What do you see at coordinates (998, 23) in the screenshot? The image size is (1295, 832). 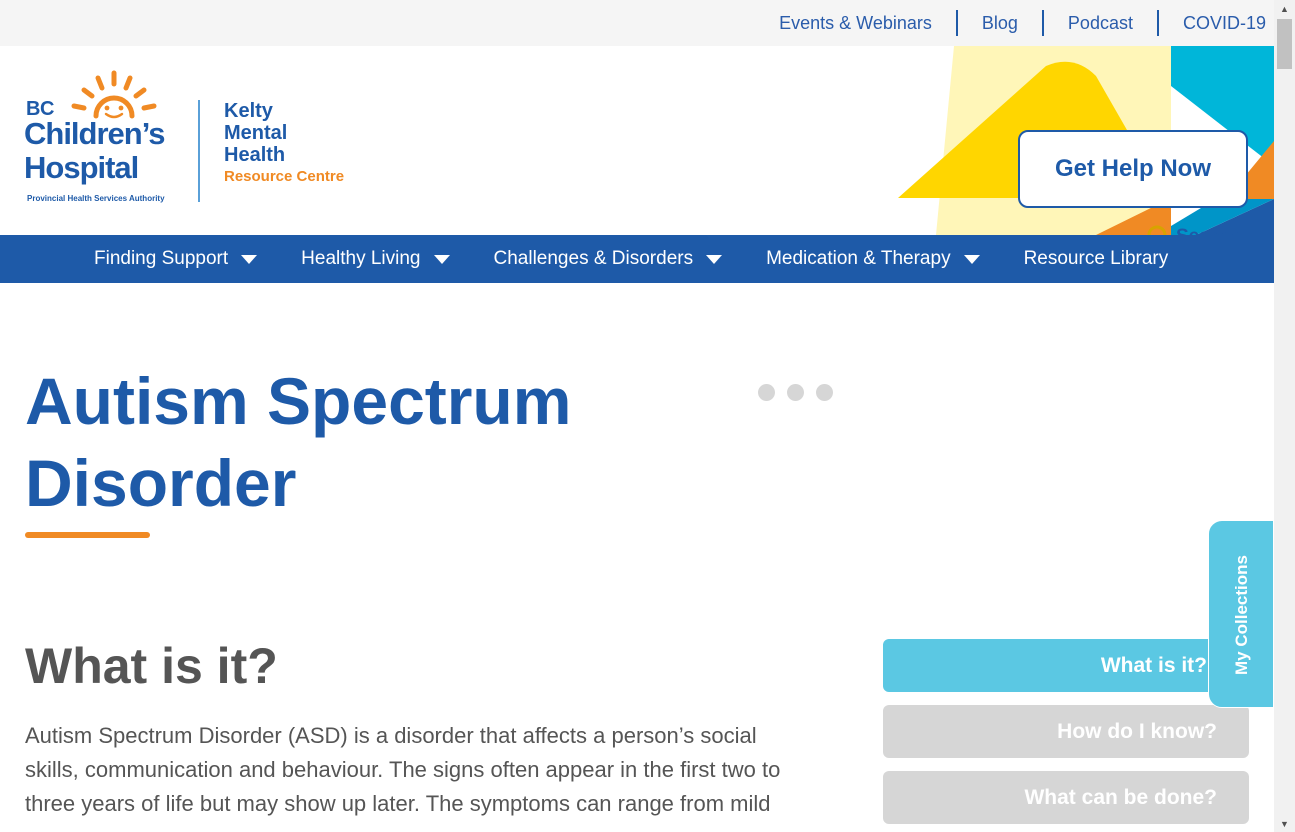 I see `utility-link-blog: Blog` at bounding box center [998, 23].